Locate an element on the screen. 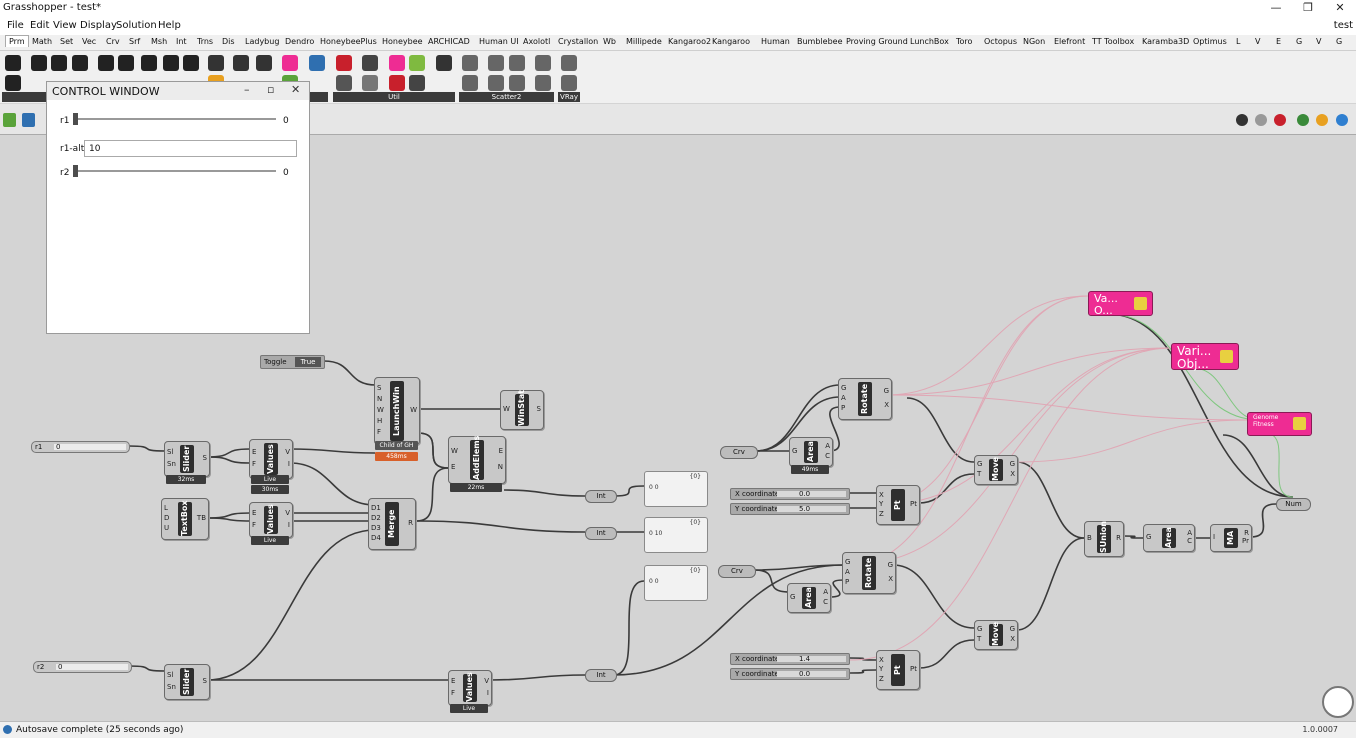  tab-dendro-11: Dendro is located at coordinates (299, 41).